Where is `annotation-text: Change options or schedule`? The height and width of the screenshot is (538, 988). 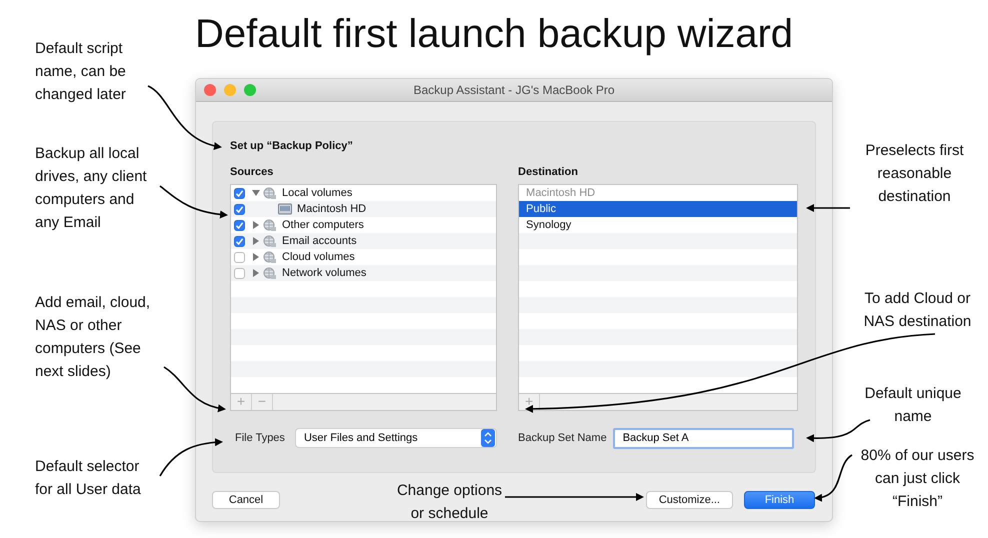
annotation-text: Change options or schedule is located at coordinates (450, 502).